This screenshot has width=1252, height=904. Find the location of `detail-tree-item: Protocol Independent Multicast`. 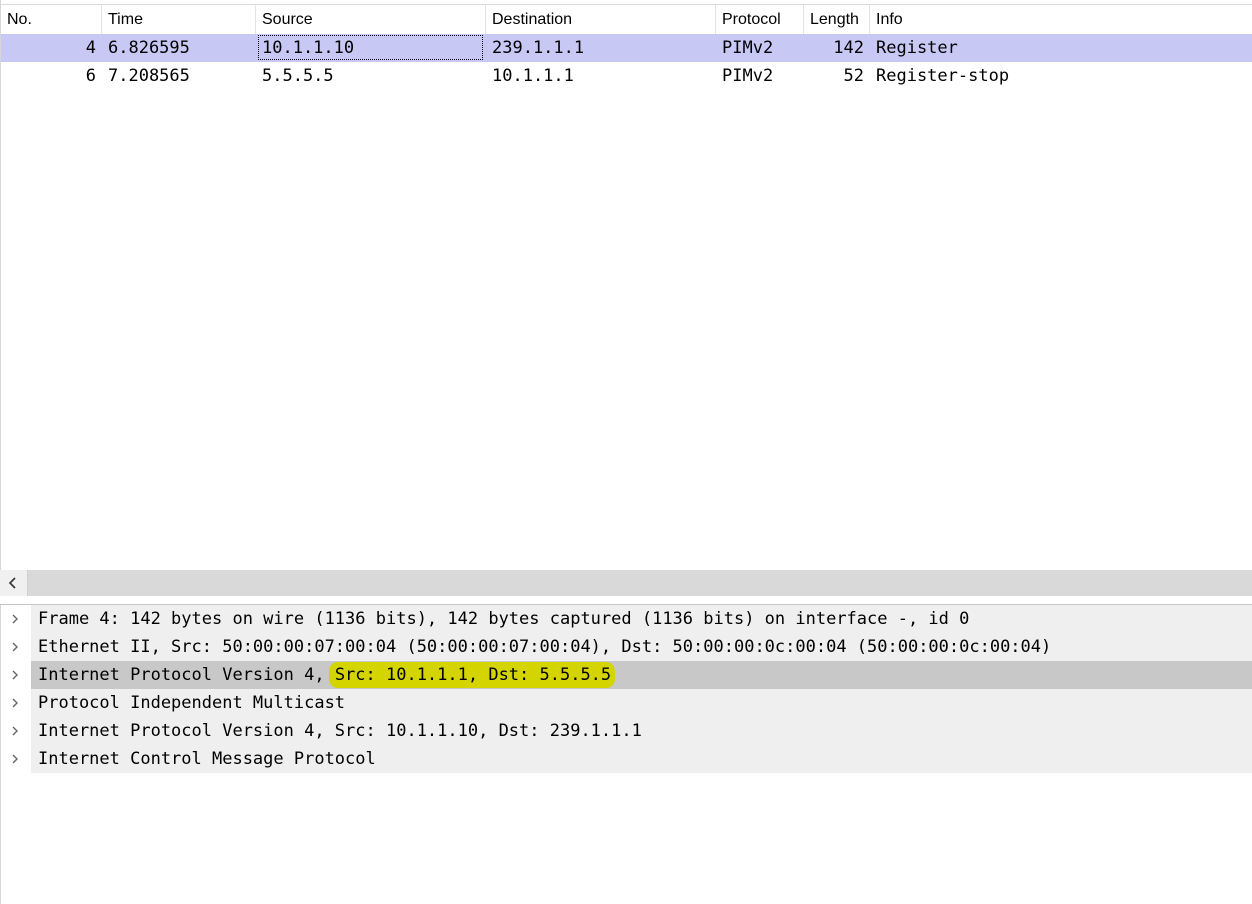

detail-tree-item: Protocol Independent Multicast is located at coordinates (626, 703).